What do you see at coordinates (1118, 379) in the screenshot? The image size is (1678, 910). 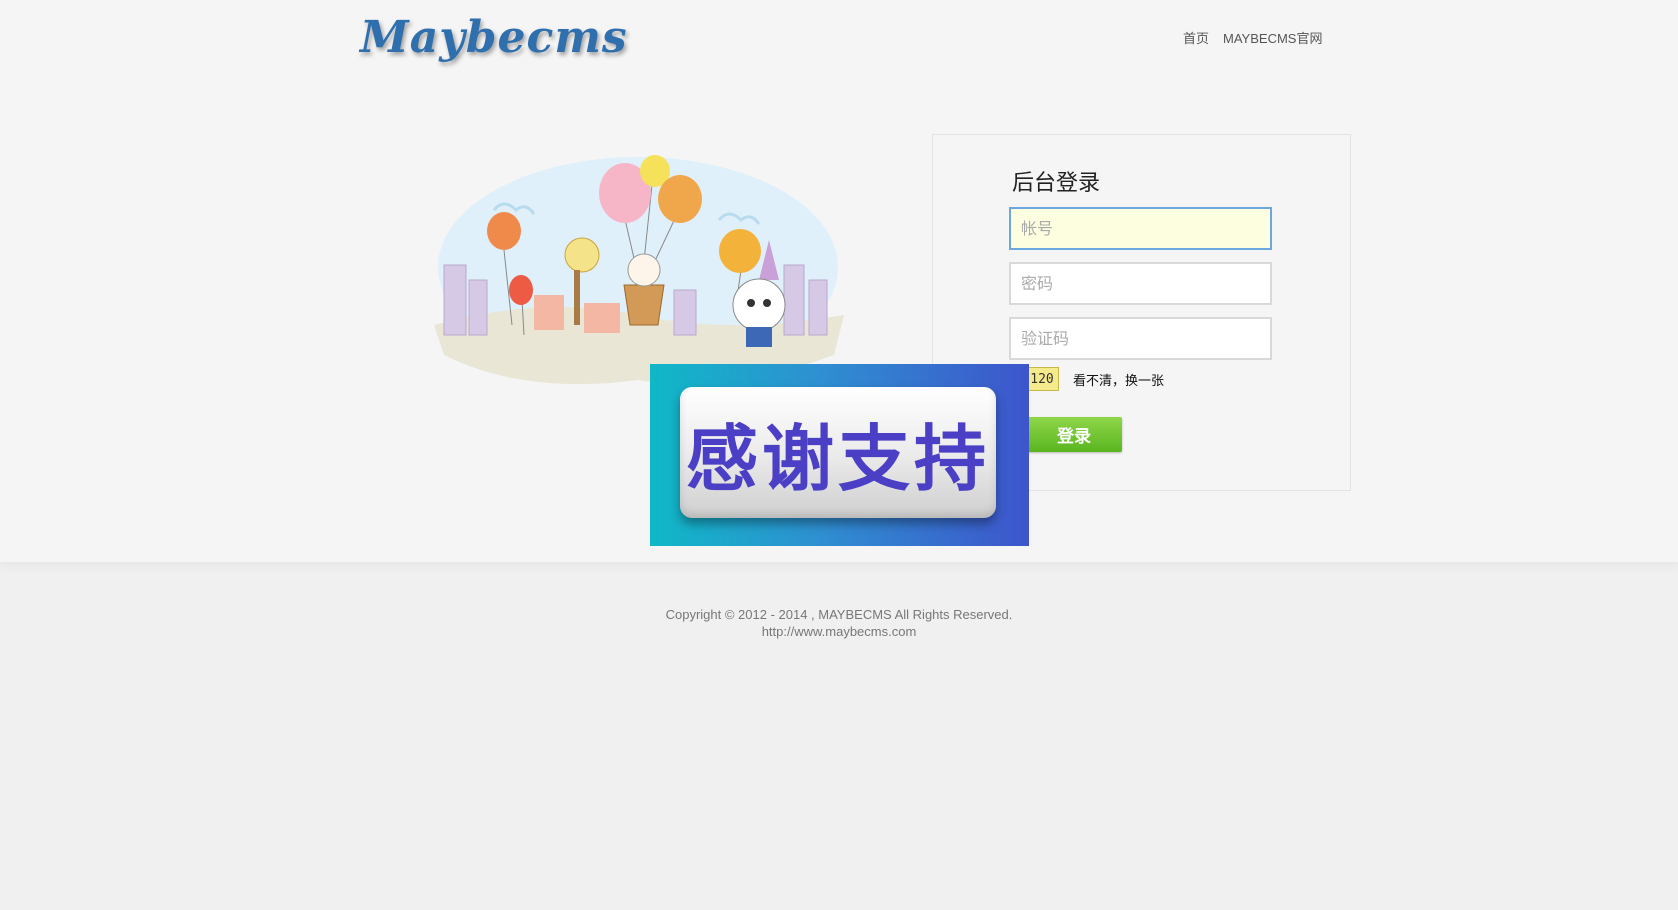 I see `refresh-captcha-link: 看不清，换一张` at bounding box center [1118, 379].